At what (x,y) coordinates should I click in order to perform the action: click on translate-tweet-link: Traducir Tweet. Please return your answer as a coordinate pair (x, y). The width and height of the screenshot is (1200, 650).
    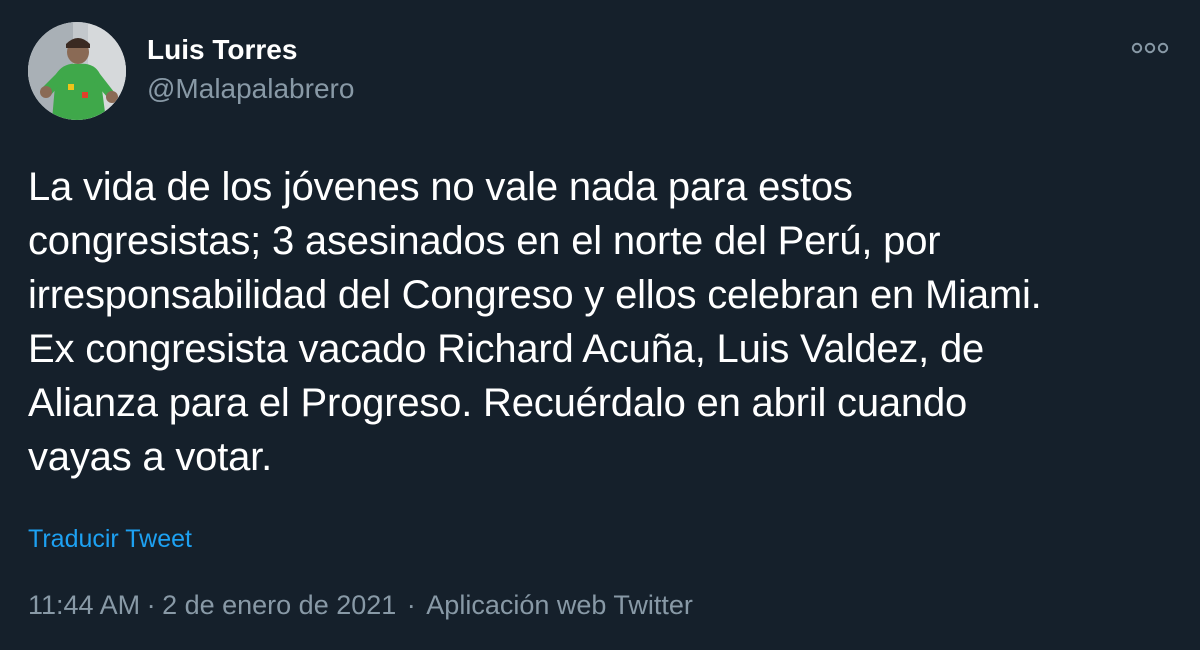
    Looking at the image, I should click on (110, 539).